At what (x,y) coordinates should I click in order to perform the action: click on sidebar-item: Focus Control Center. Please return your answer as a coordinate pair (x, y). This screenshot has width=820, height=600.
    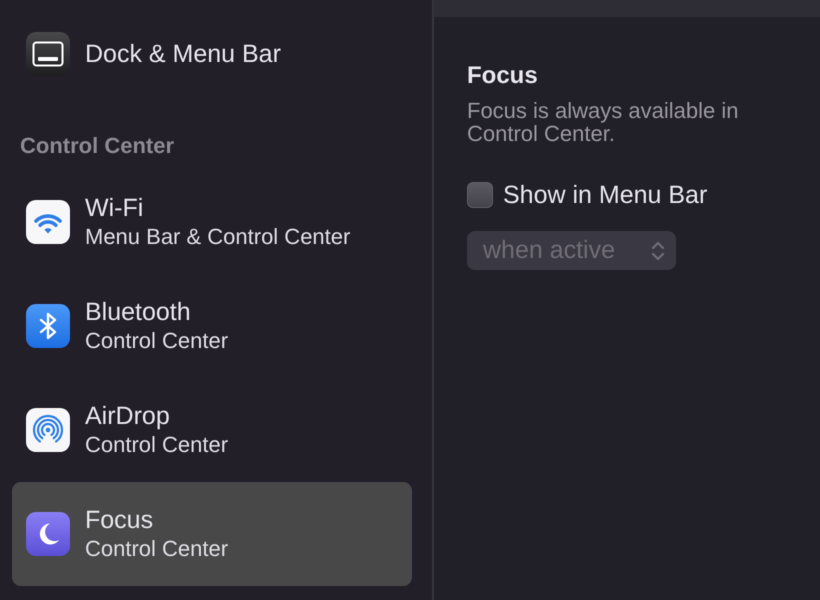
    Looking at the image, I should click on (212, 534).